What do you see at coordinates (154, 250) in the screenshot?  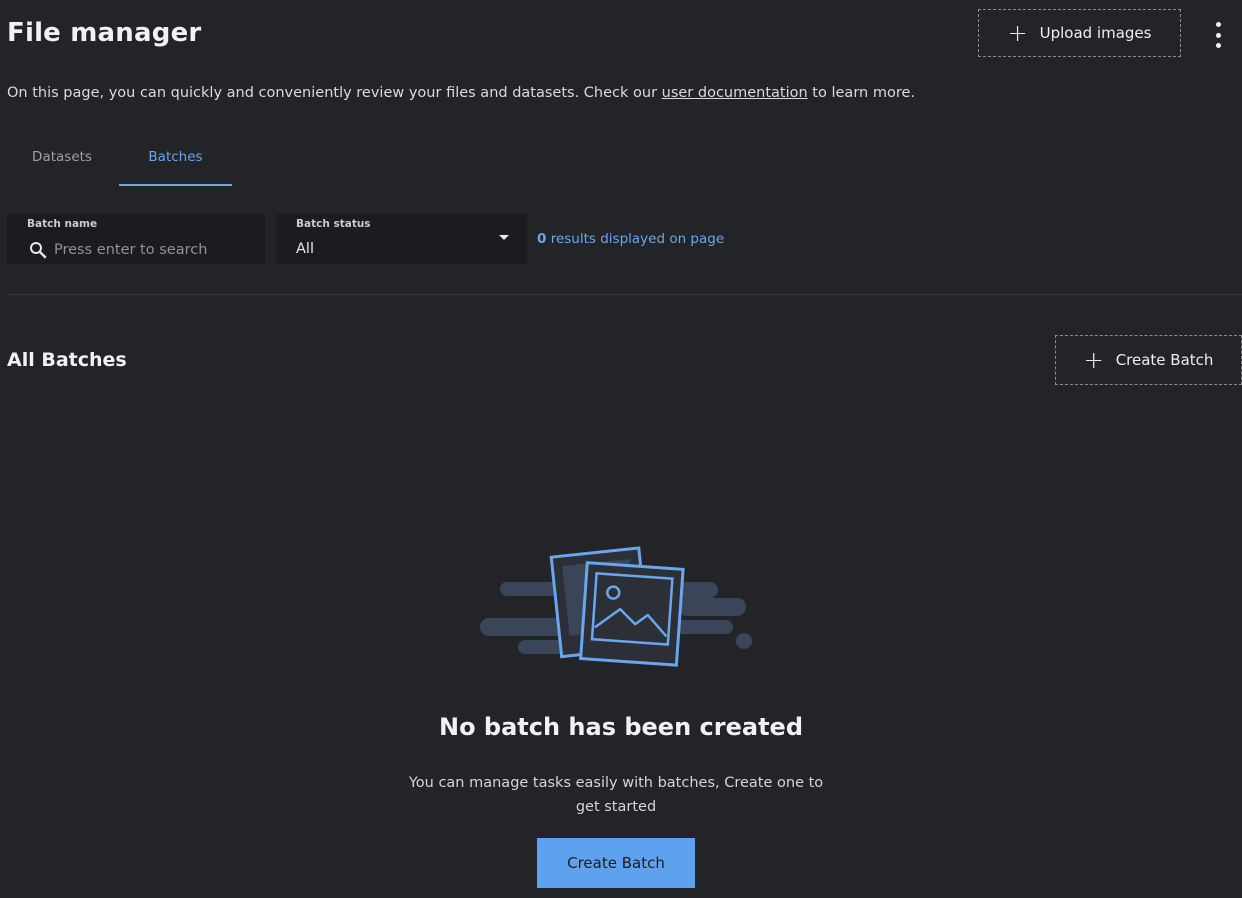 I see `batch-name-search-input` at bounding box center [154, 250].